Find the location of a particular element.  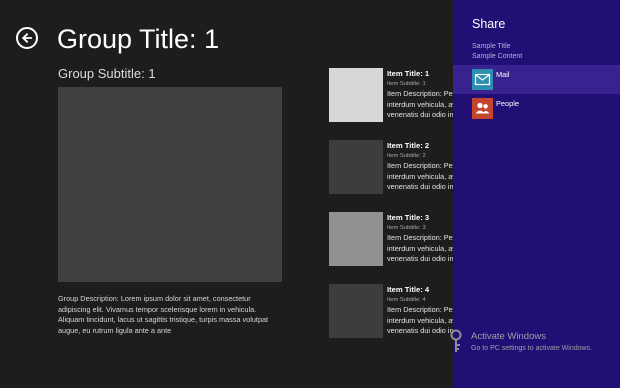

item-subtitle: Item Subtitle: 3 is located at coordinates (406, 228).